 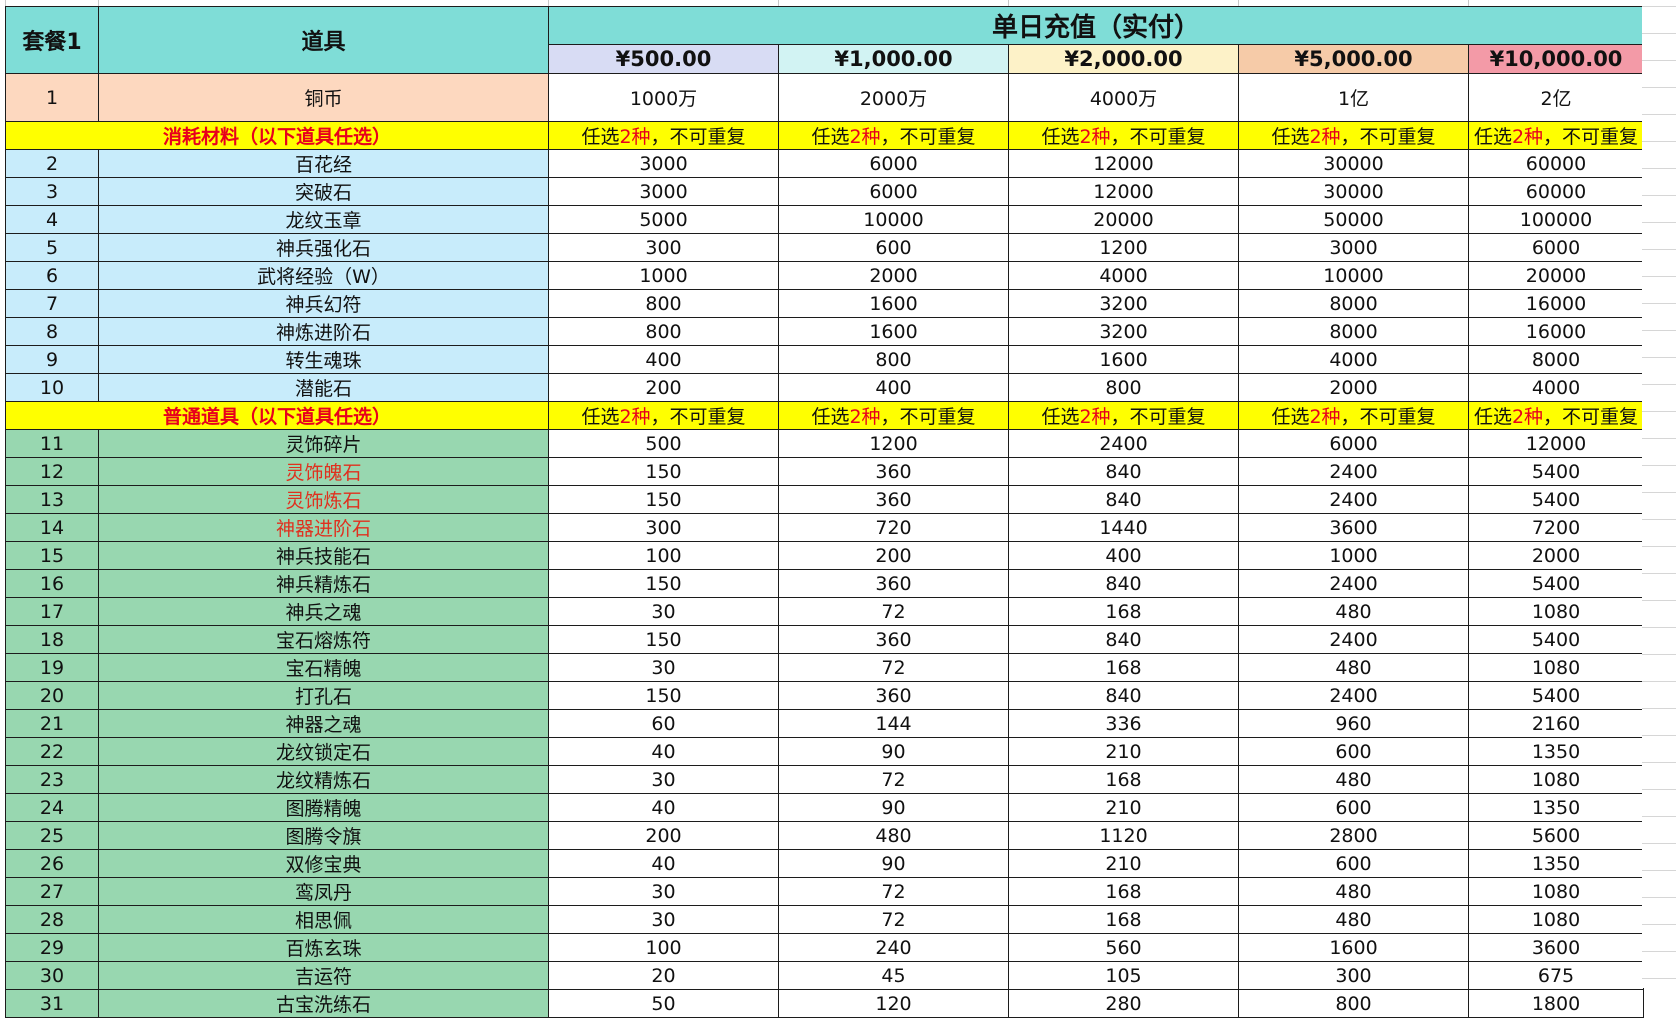 I want to click on item-name-cell: 百炼玄珠, so click(x=323, y=947).